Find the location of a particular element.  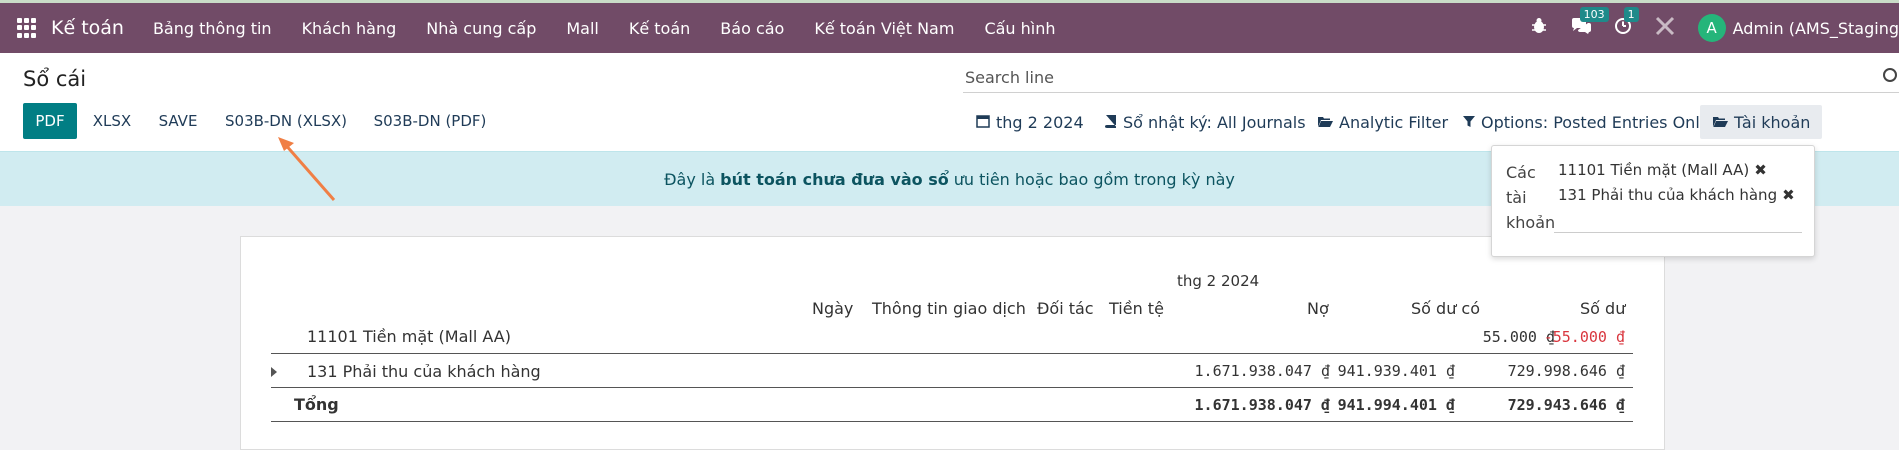

filter-icon is located at coordinates (1469, 122).